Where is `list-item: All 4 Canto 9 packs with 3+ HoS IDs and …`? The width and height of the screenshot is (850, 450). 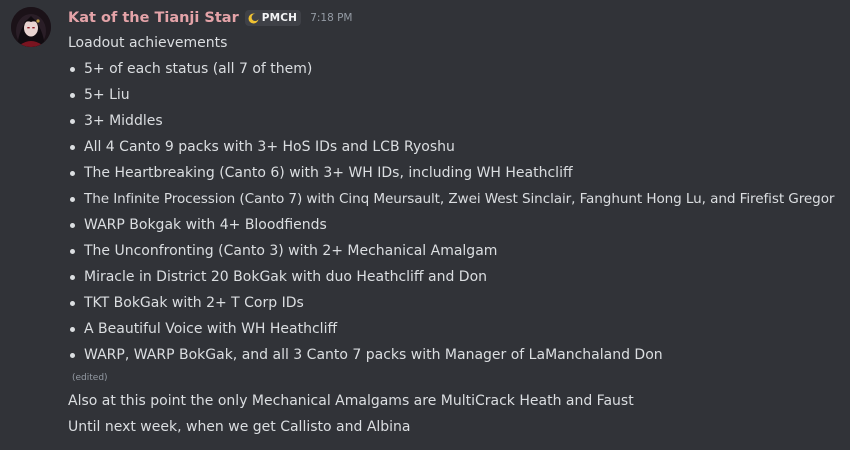 list-item: All 4 Canto 9 packs with 3+ HoS IDs and … is located at coordinates (459, 147).